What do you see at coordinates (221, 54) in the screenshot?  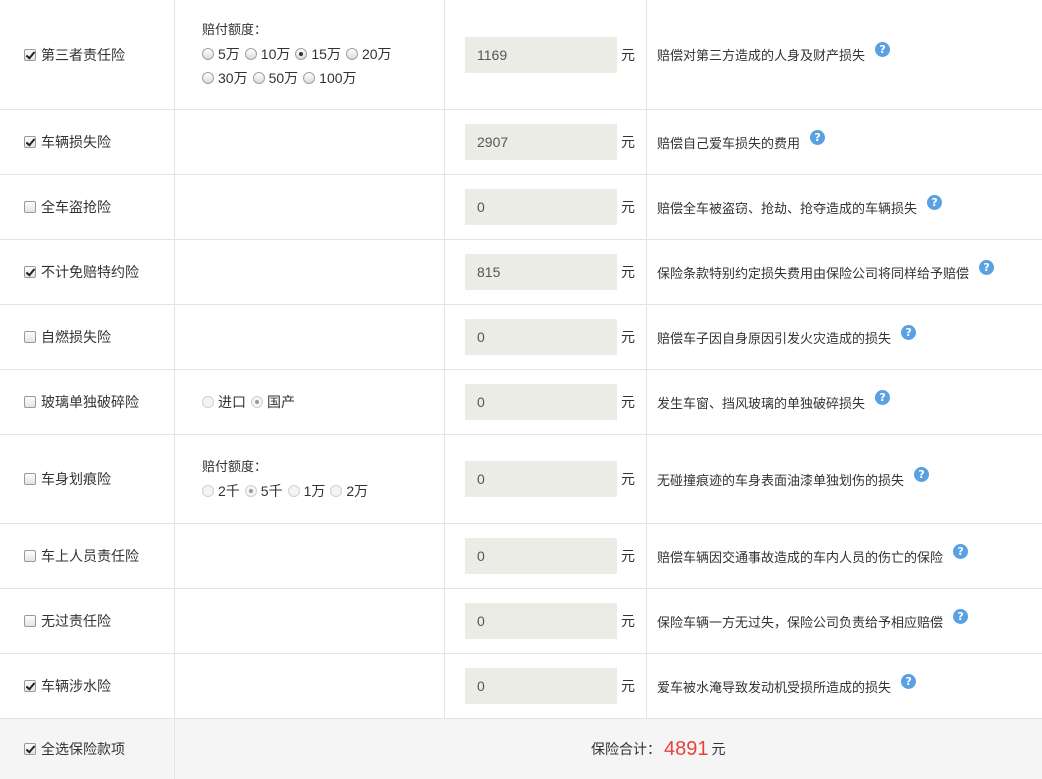 I see `coverage-option: 5万` at bounding box center [221, 54].